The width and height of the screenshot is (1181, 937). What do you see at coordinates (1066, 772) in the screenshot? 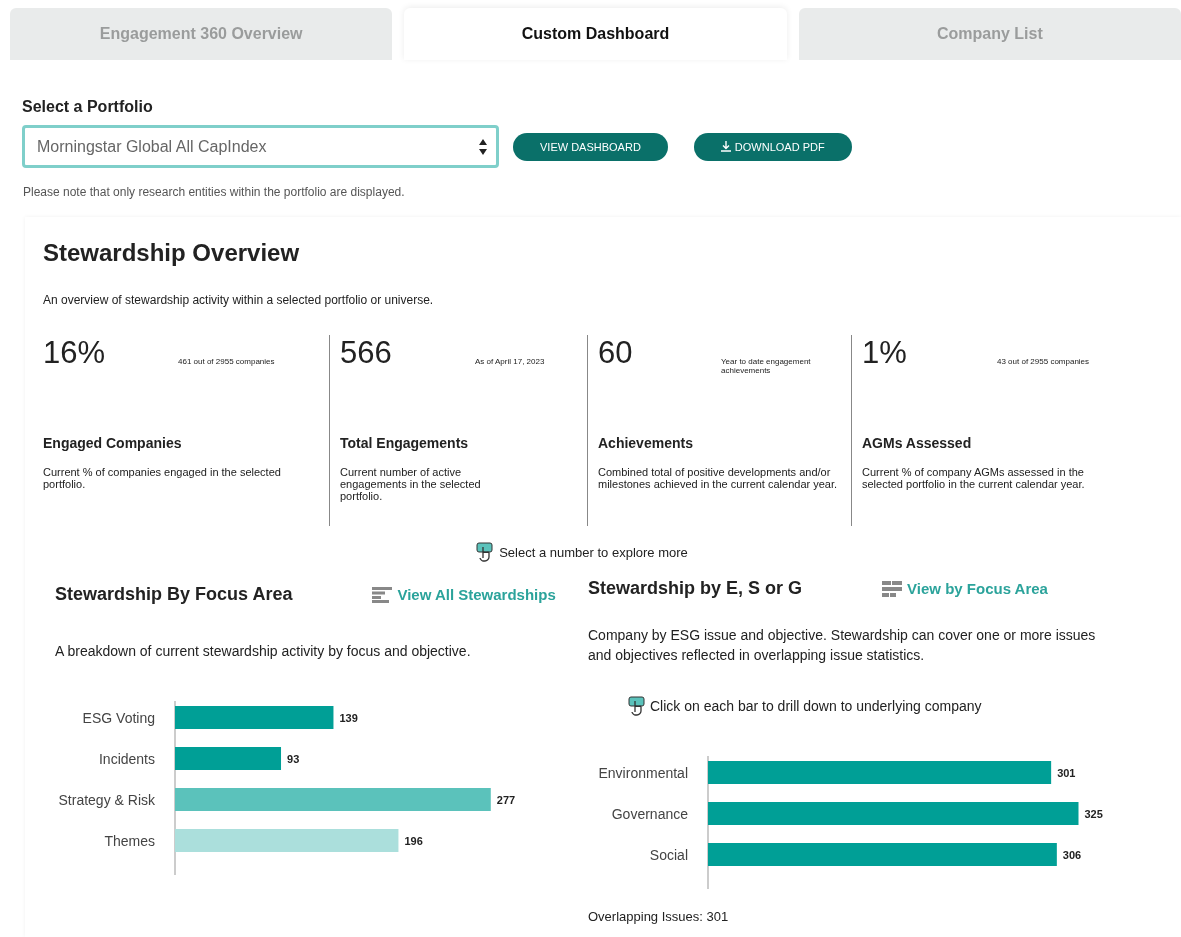
I see `value-label: 301` at bounding box center [1066, 772].